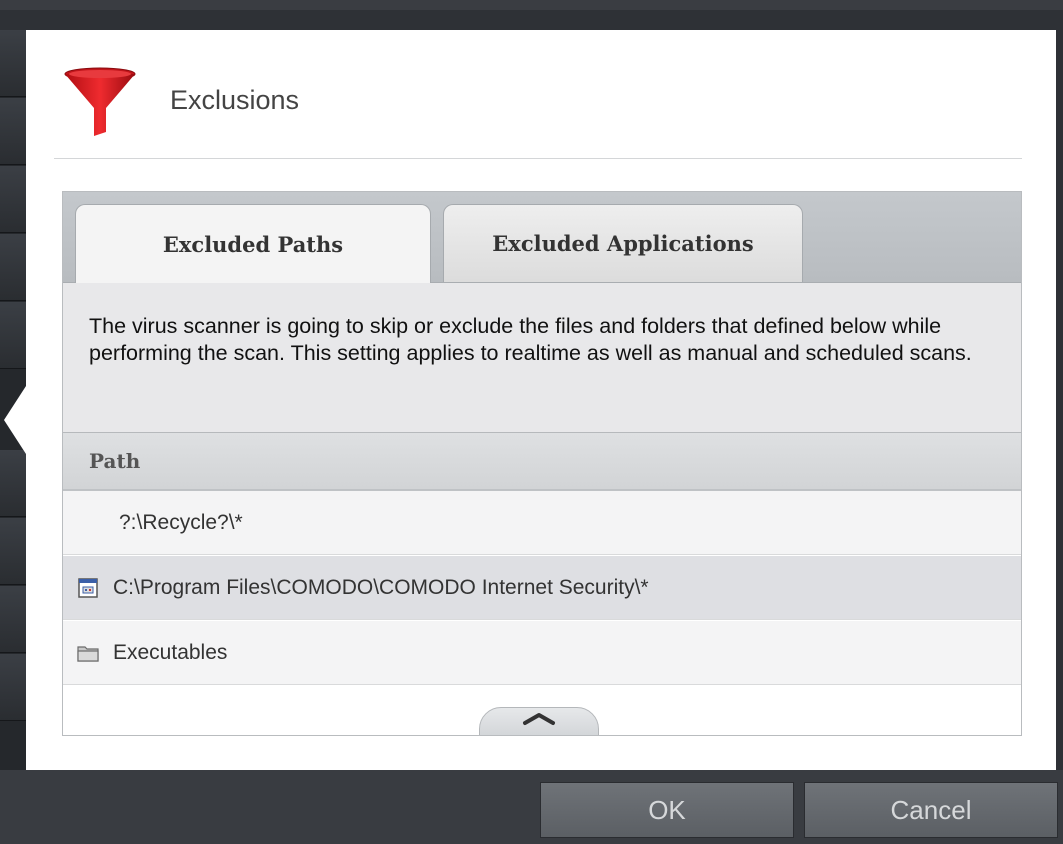  What do you see at coordinates (88, 653) in the screenshot?
I see `folder-icon` at bounding box center [88, 653].